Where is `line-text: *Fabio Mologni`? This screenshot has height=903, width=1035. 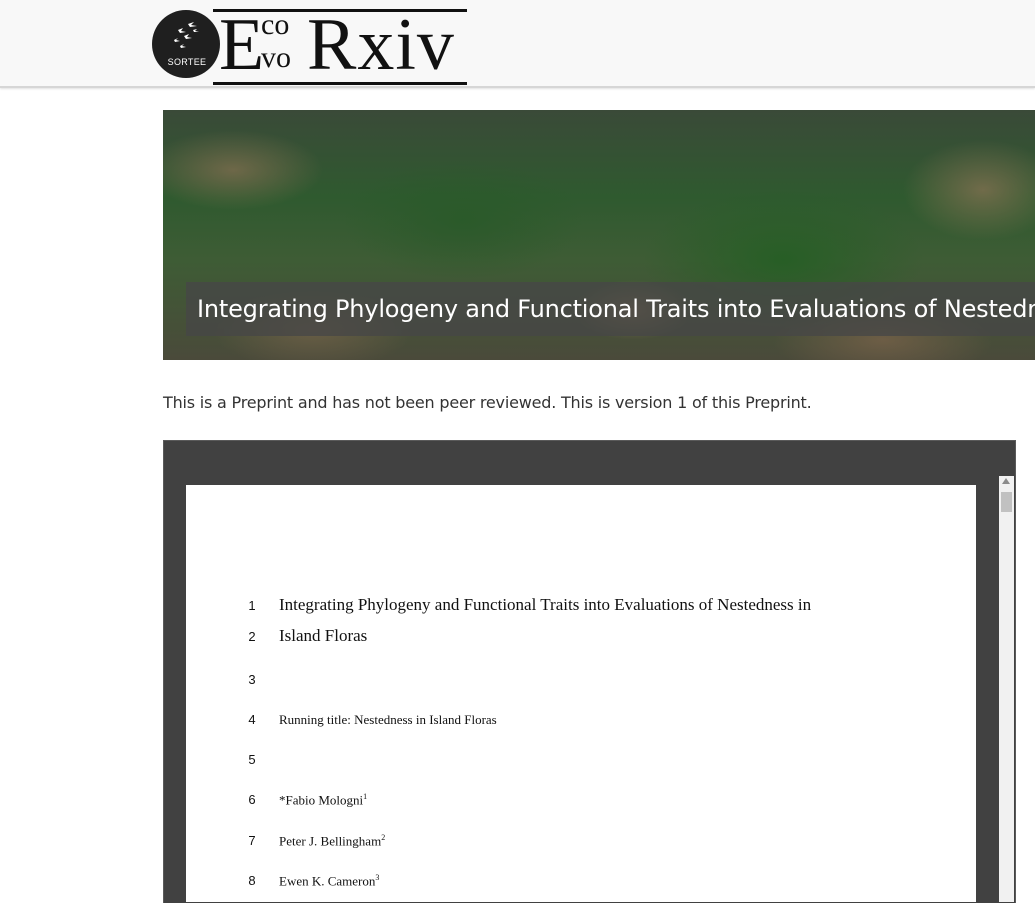
line-text: *Fabio Mologni is located at coordinates (321, 800).